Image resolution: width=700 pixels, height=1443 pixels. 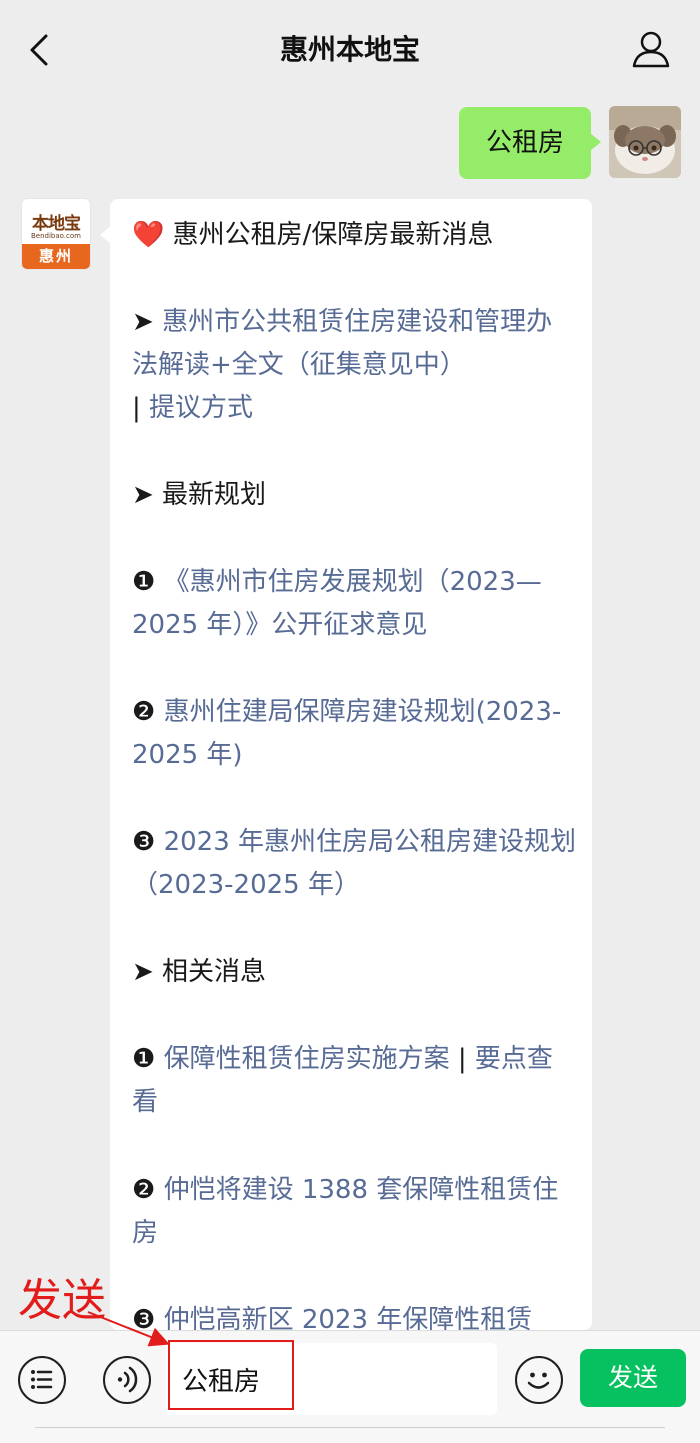 I want to click on heart-icon: ❤️, so click(x=148, y=235).